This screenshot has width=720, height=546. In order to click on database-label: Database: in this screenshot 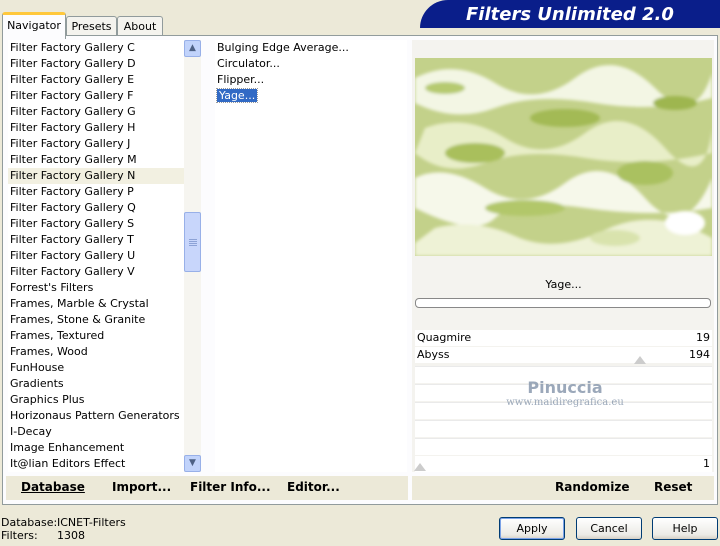, I will do `click(29, 522)`.